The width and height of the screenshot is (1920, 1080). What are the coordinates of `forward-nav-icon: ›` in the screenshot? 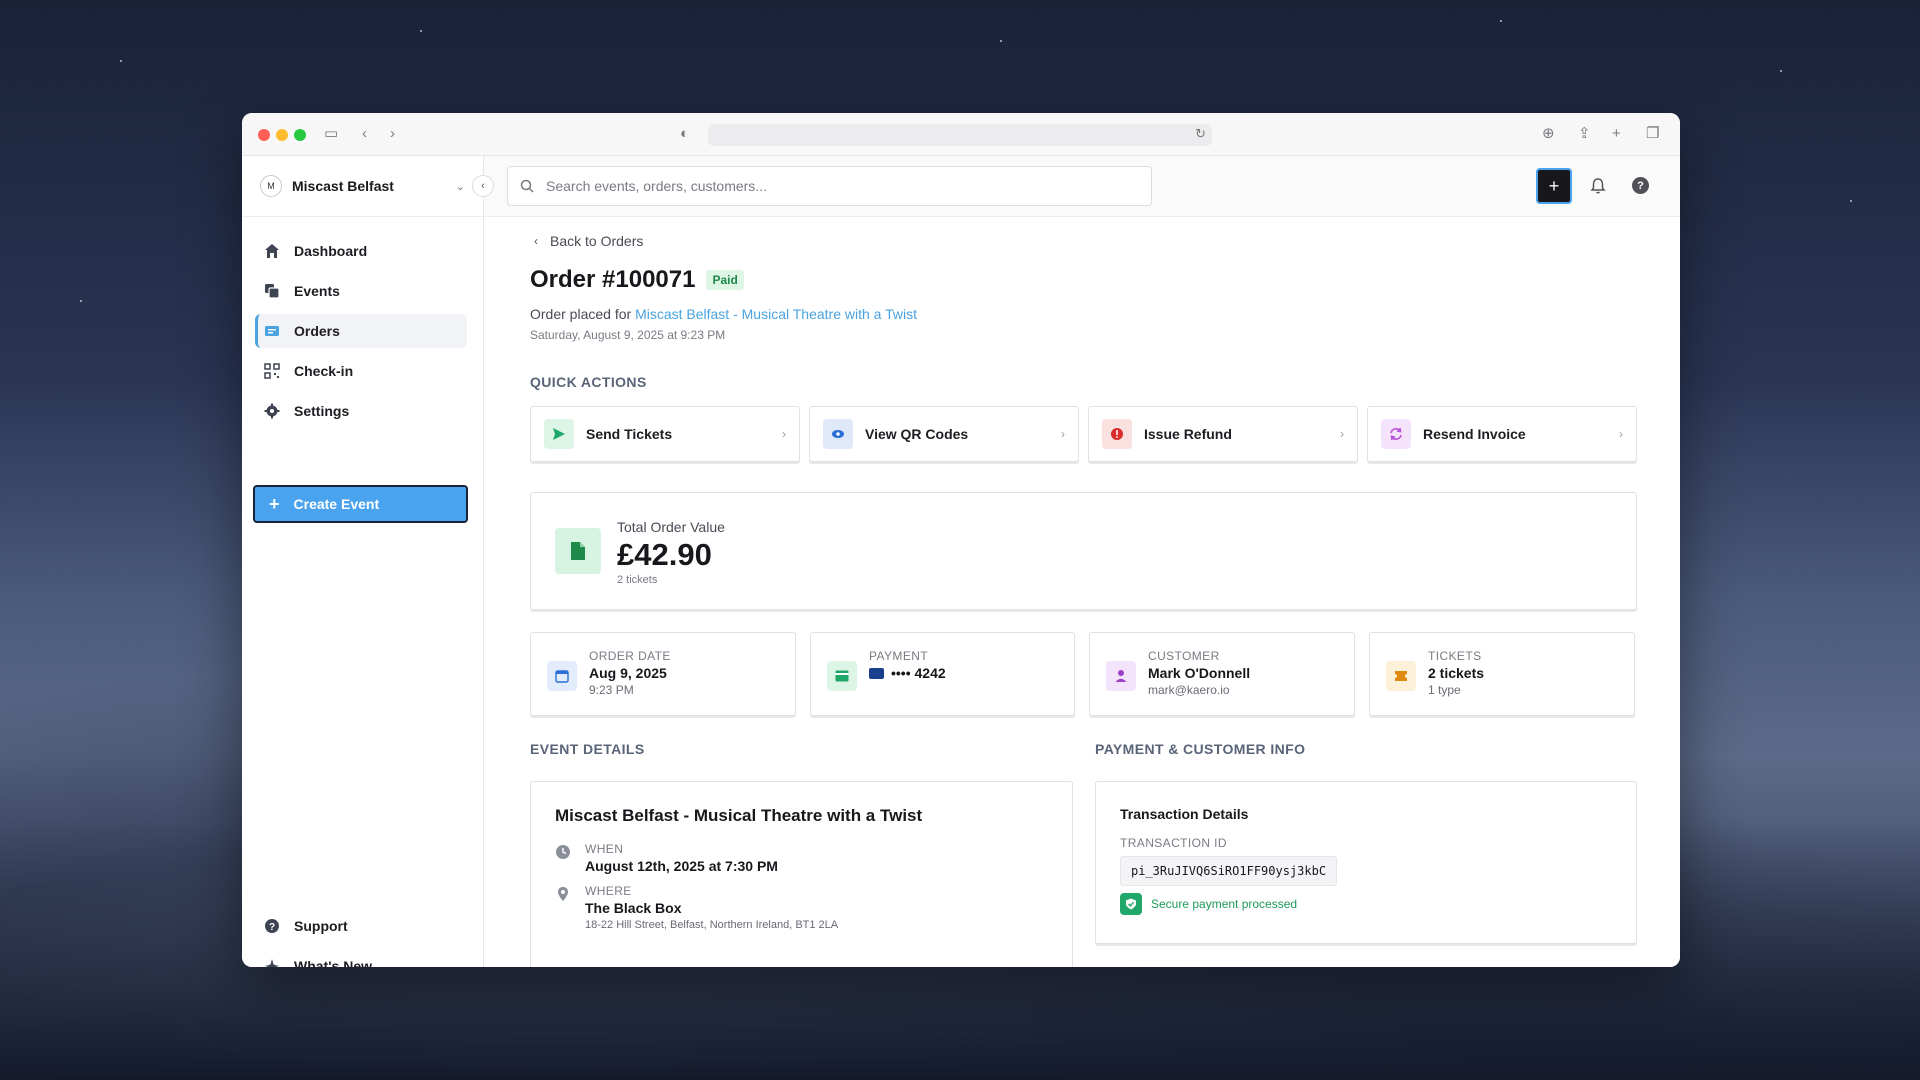 It's located at (392, 134).